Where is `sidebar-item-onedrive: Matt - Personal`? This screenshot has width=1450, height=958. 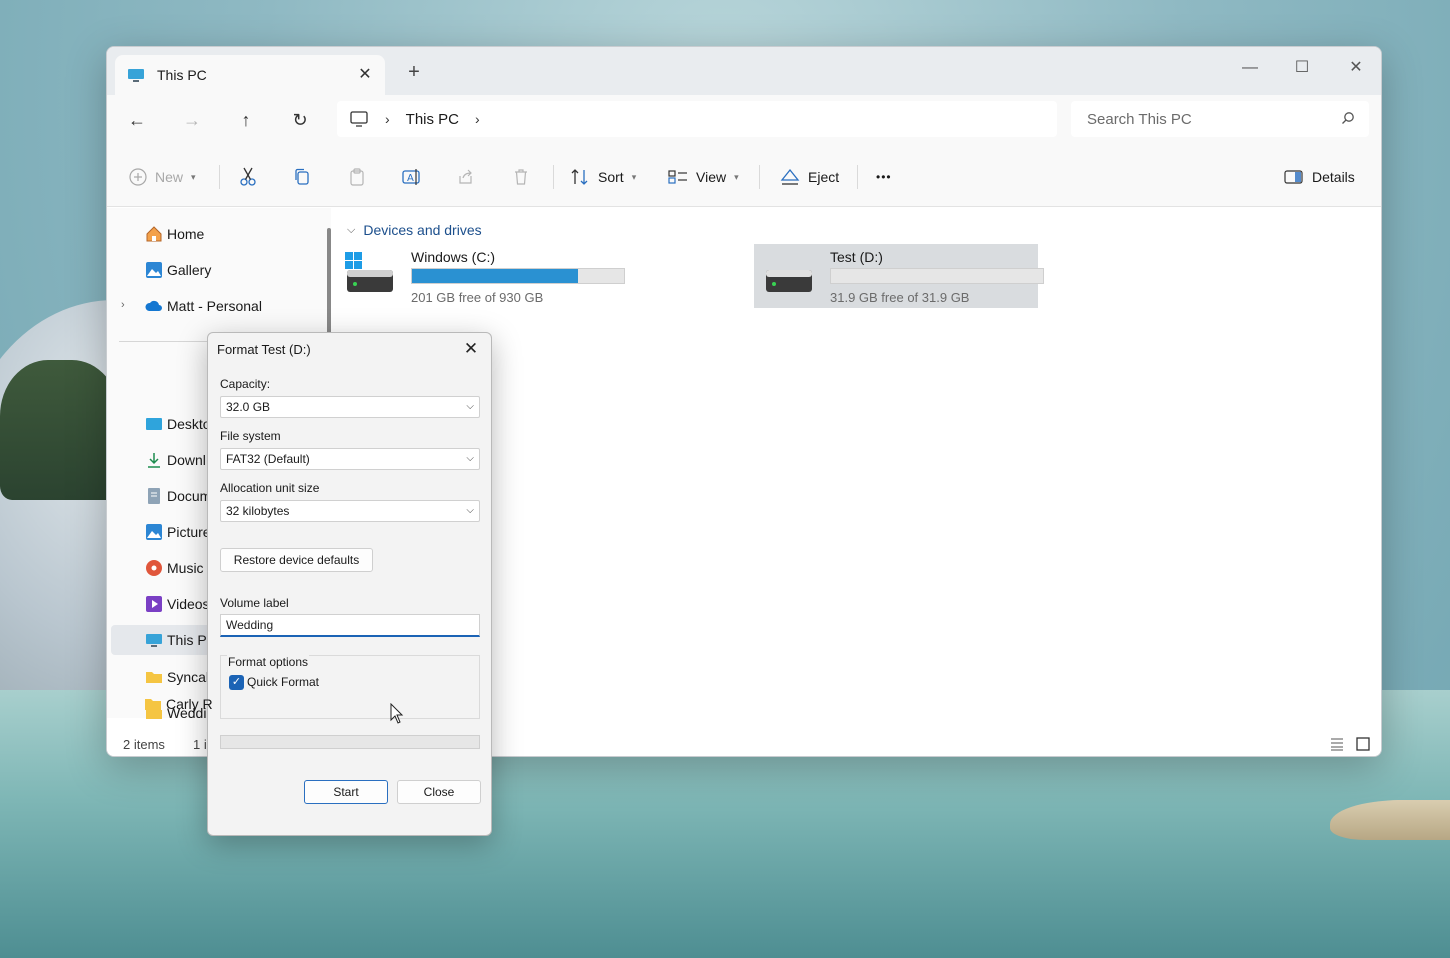
sidebar-item-onedrive: Matt - Personal is located at coordinates (203, 306).